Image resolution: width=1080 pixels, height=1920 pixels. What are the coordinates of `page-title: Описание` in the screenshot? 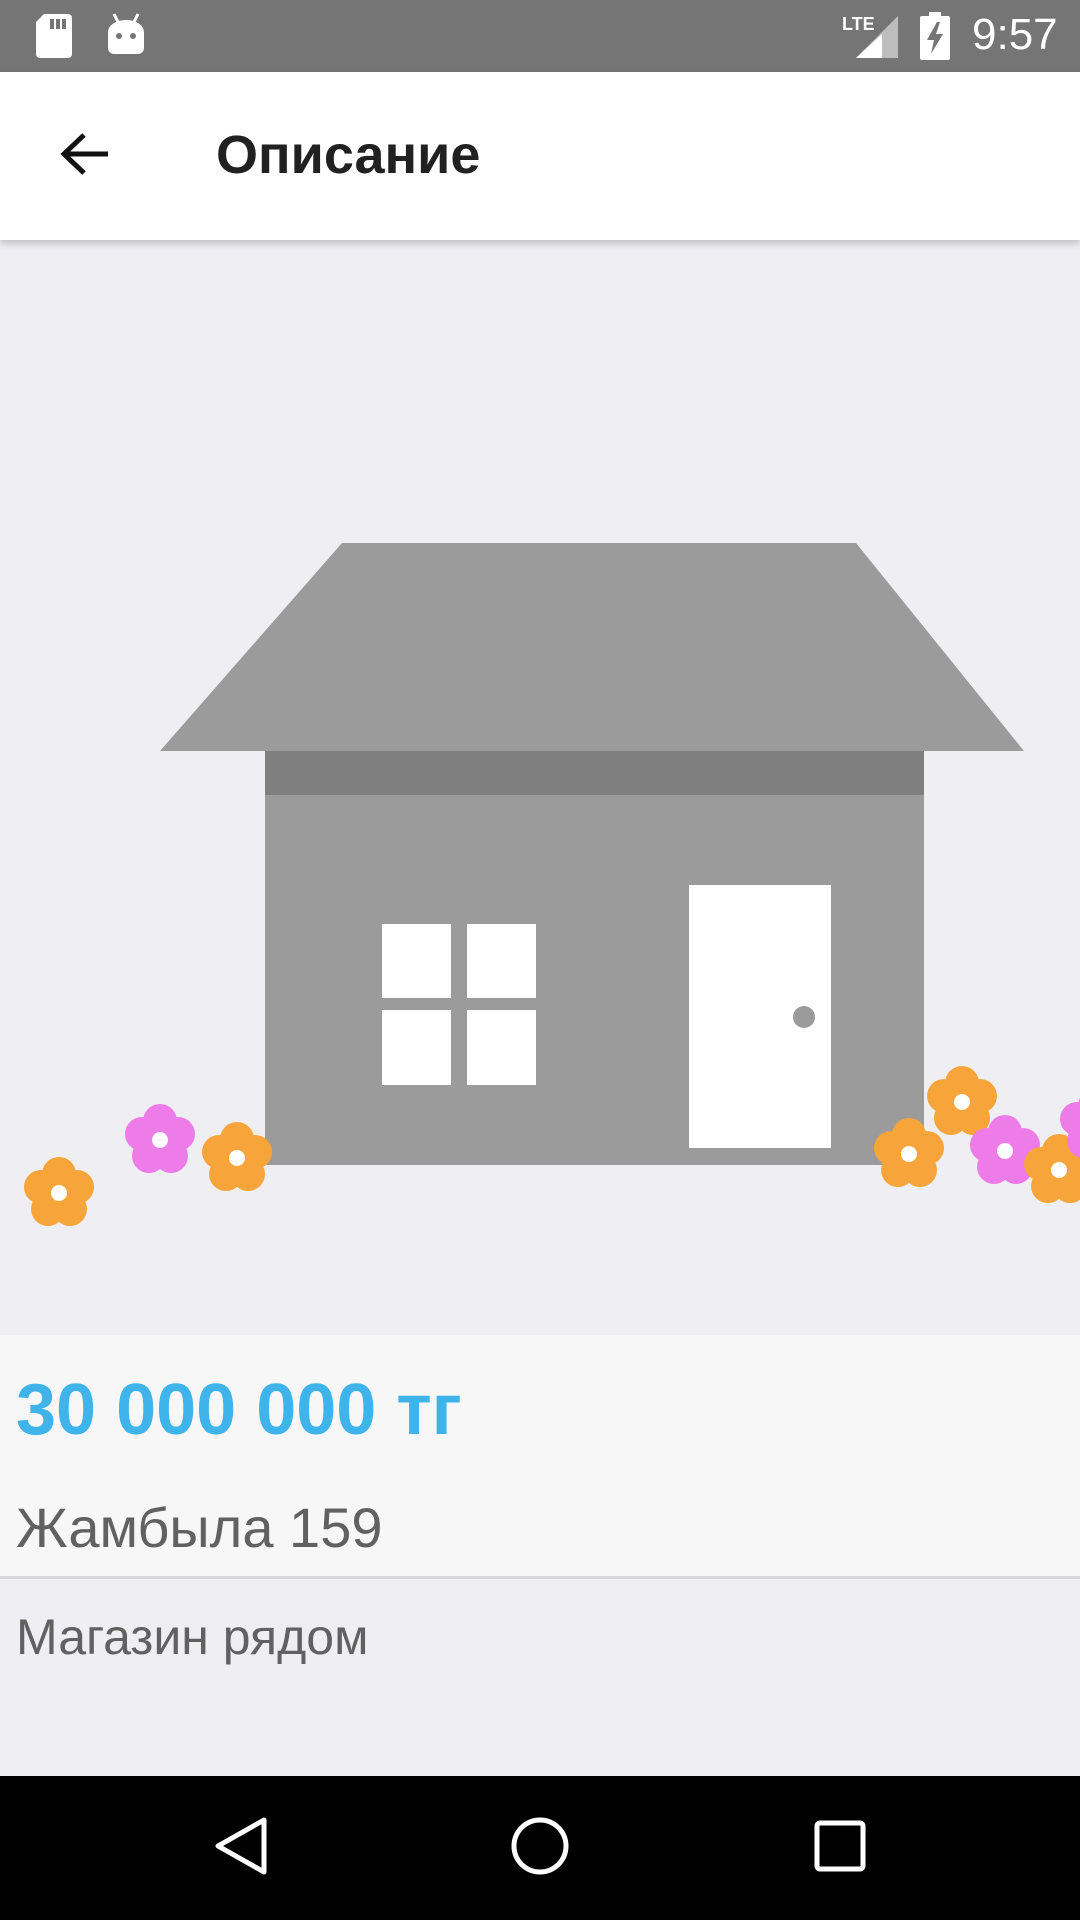 It's located at (348, 155).